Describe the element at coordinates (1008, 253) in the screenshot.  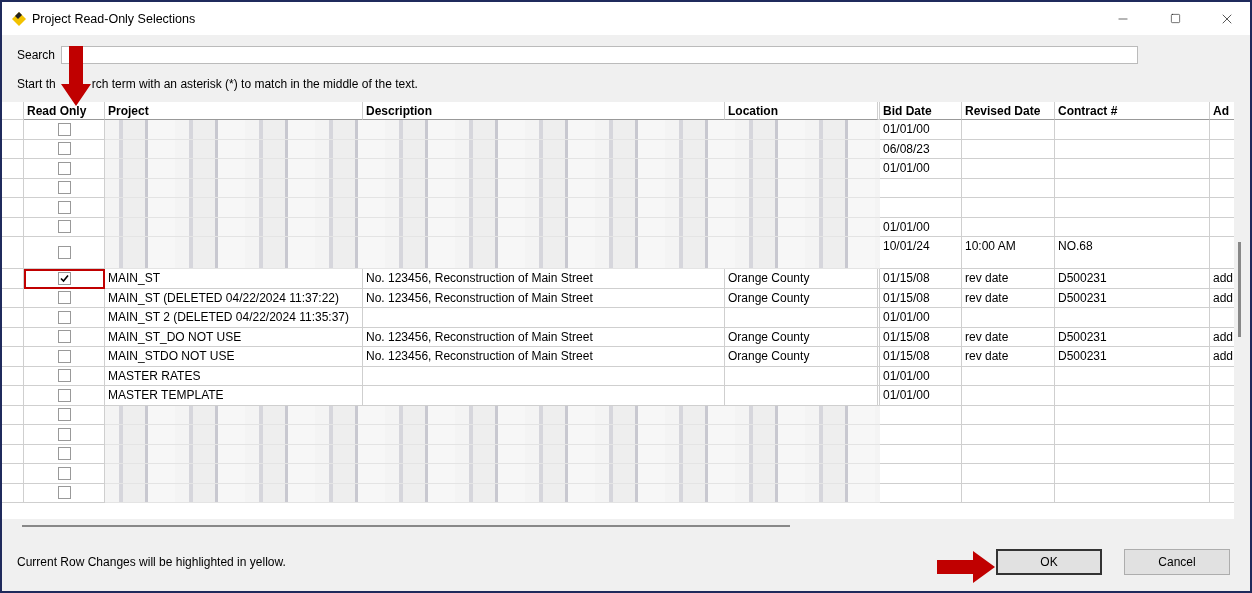
I see `table-cell: 10:00 AM` at that location.